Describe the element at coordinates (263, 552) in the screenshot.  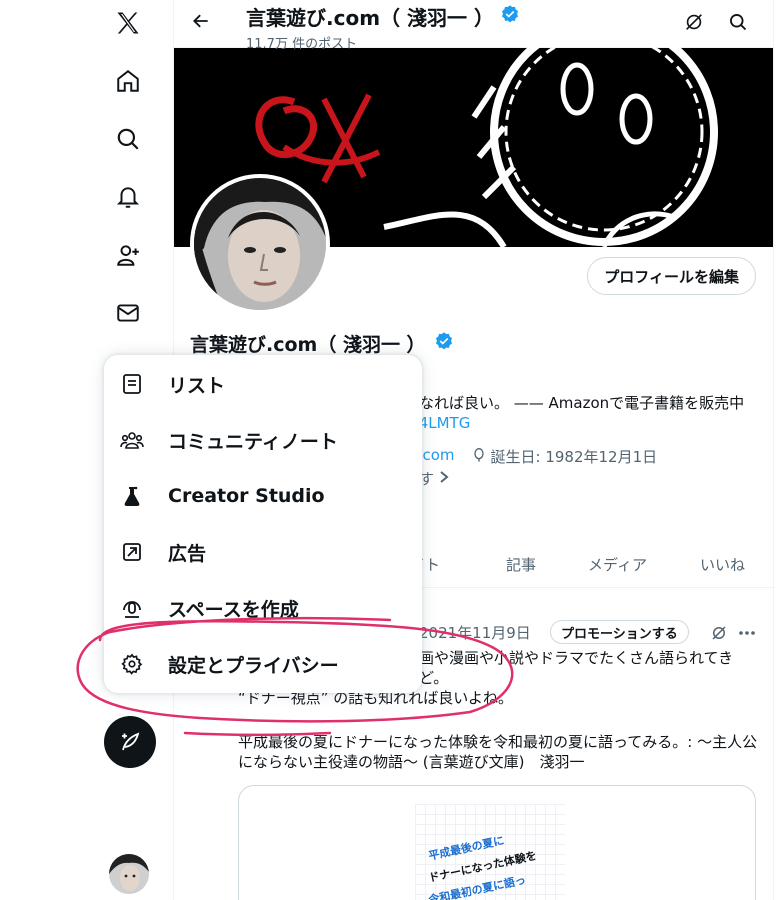
I see `menu-item-ads: 広告` at that location.